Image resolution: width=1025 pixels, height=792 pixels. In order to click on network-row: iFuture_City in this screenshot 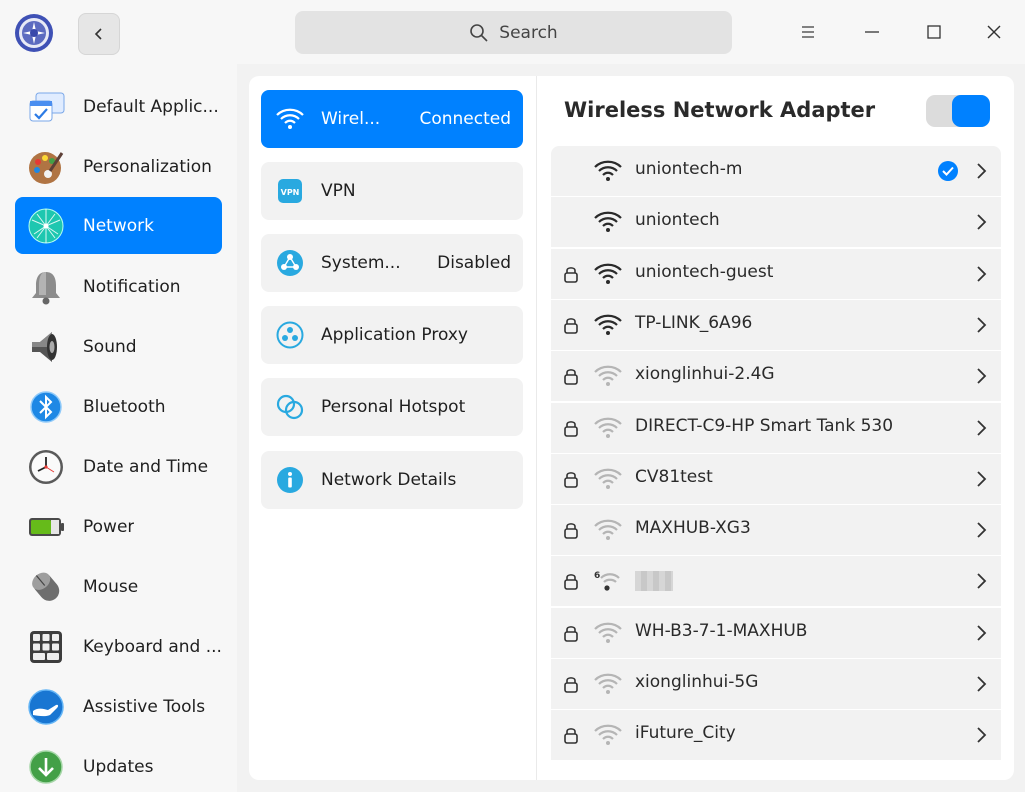, I will do `click(776, 735)`.